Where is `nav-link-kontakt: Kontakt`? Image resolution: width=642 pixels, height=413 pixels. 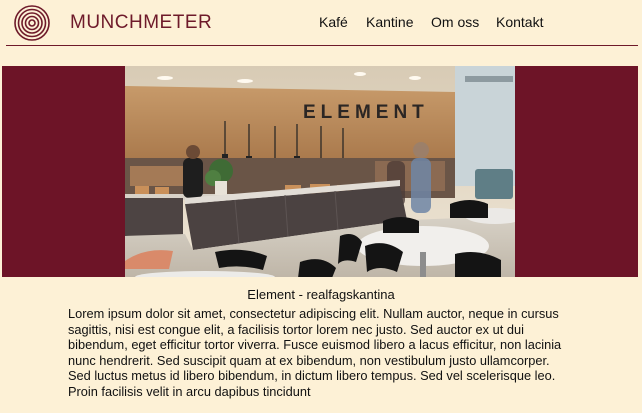
nav-link-kontakt: Kontakt is located at coordinates (519, 22).